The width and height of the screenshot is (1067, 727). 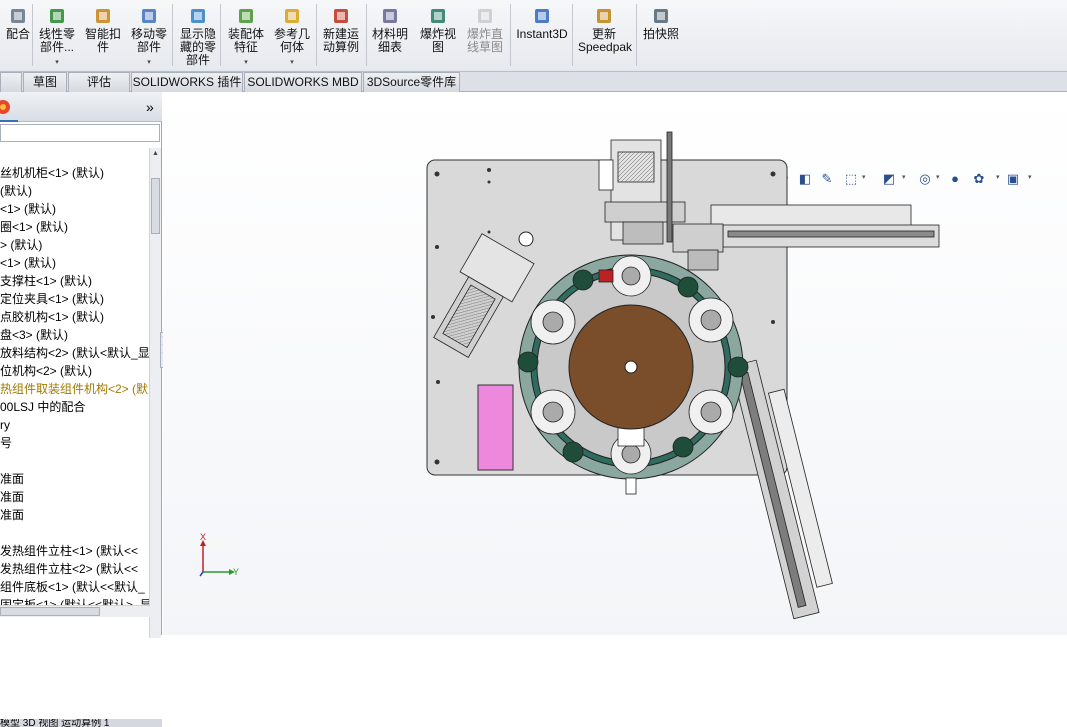 I want to click on tree-horizontal-scrollbar, so click(x=75, y=611).